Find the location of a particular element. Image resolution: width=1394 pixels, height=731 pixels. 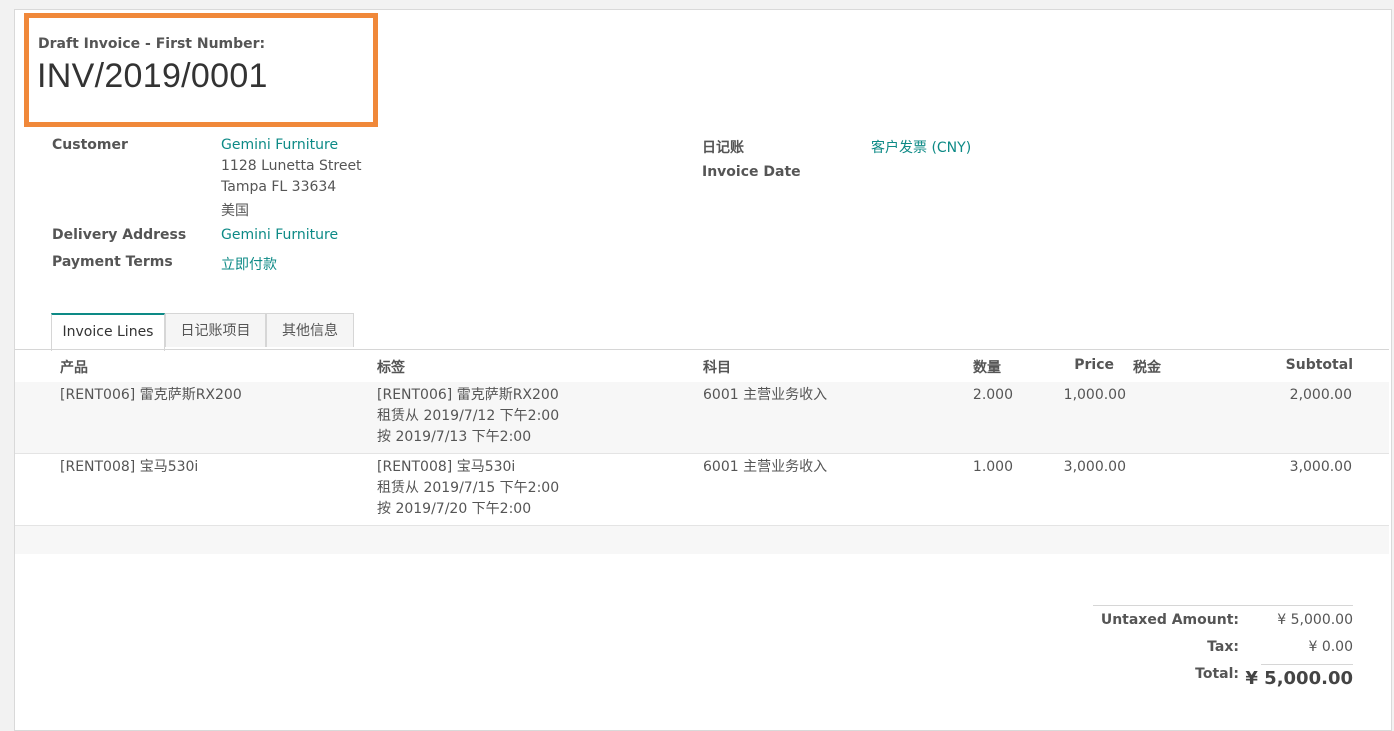

customer-address-country: 美国 is located at coordinates (235, 211).